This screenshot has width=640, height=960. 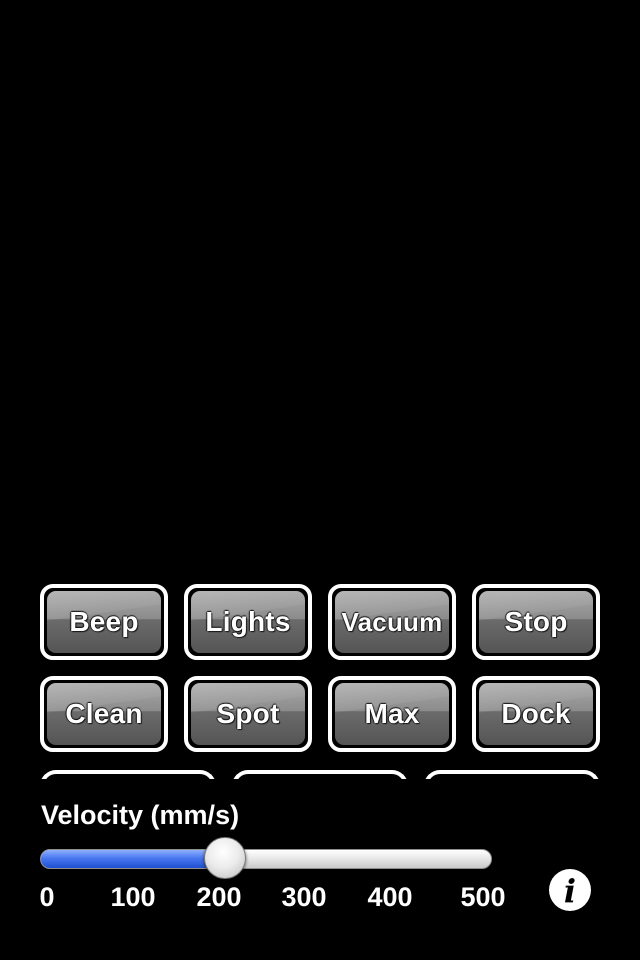 I want to click on dock-button: Dock, so click(x=536, y=714).